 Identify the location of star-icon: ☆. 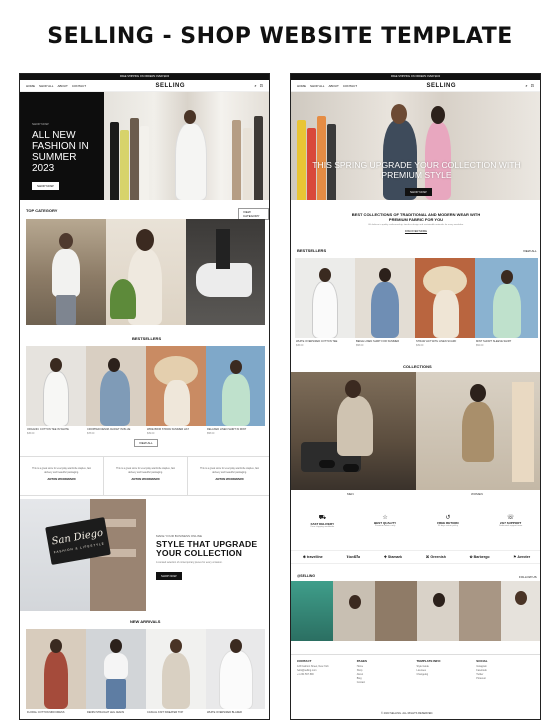
(385, 518).